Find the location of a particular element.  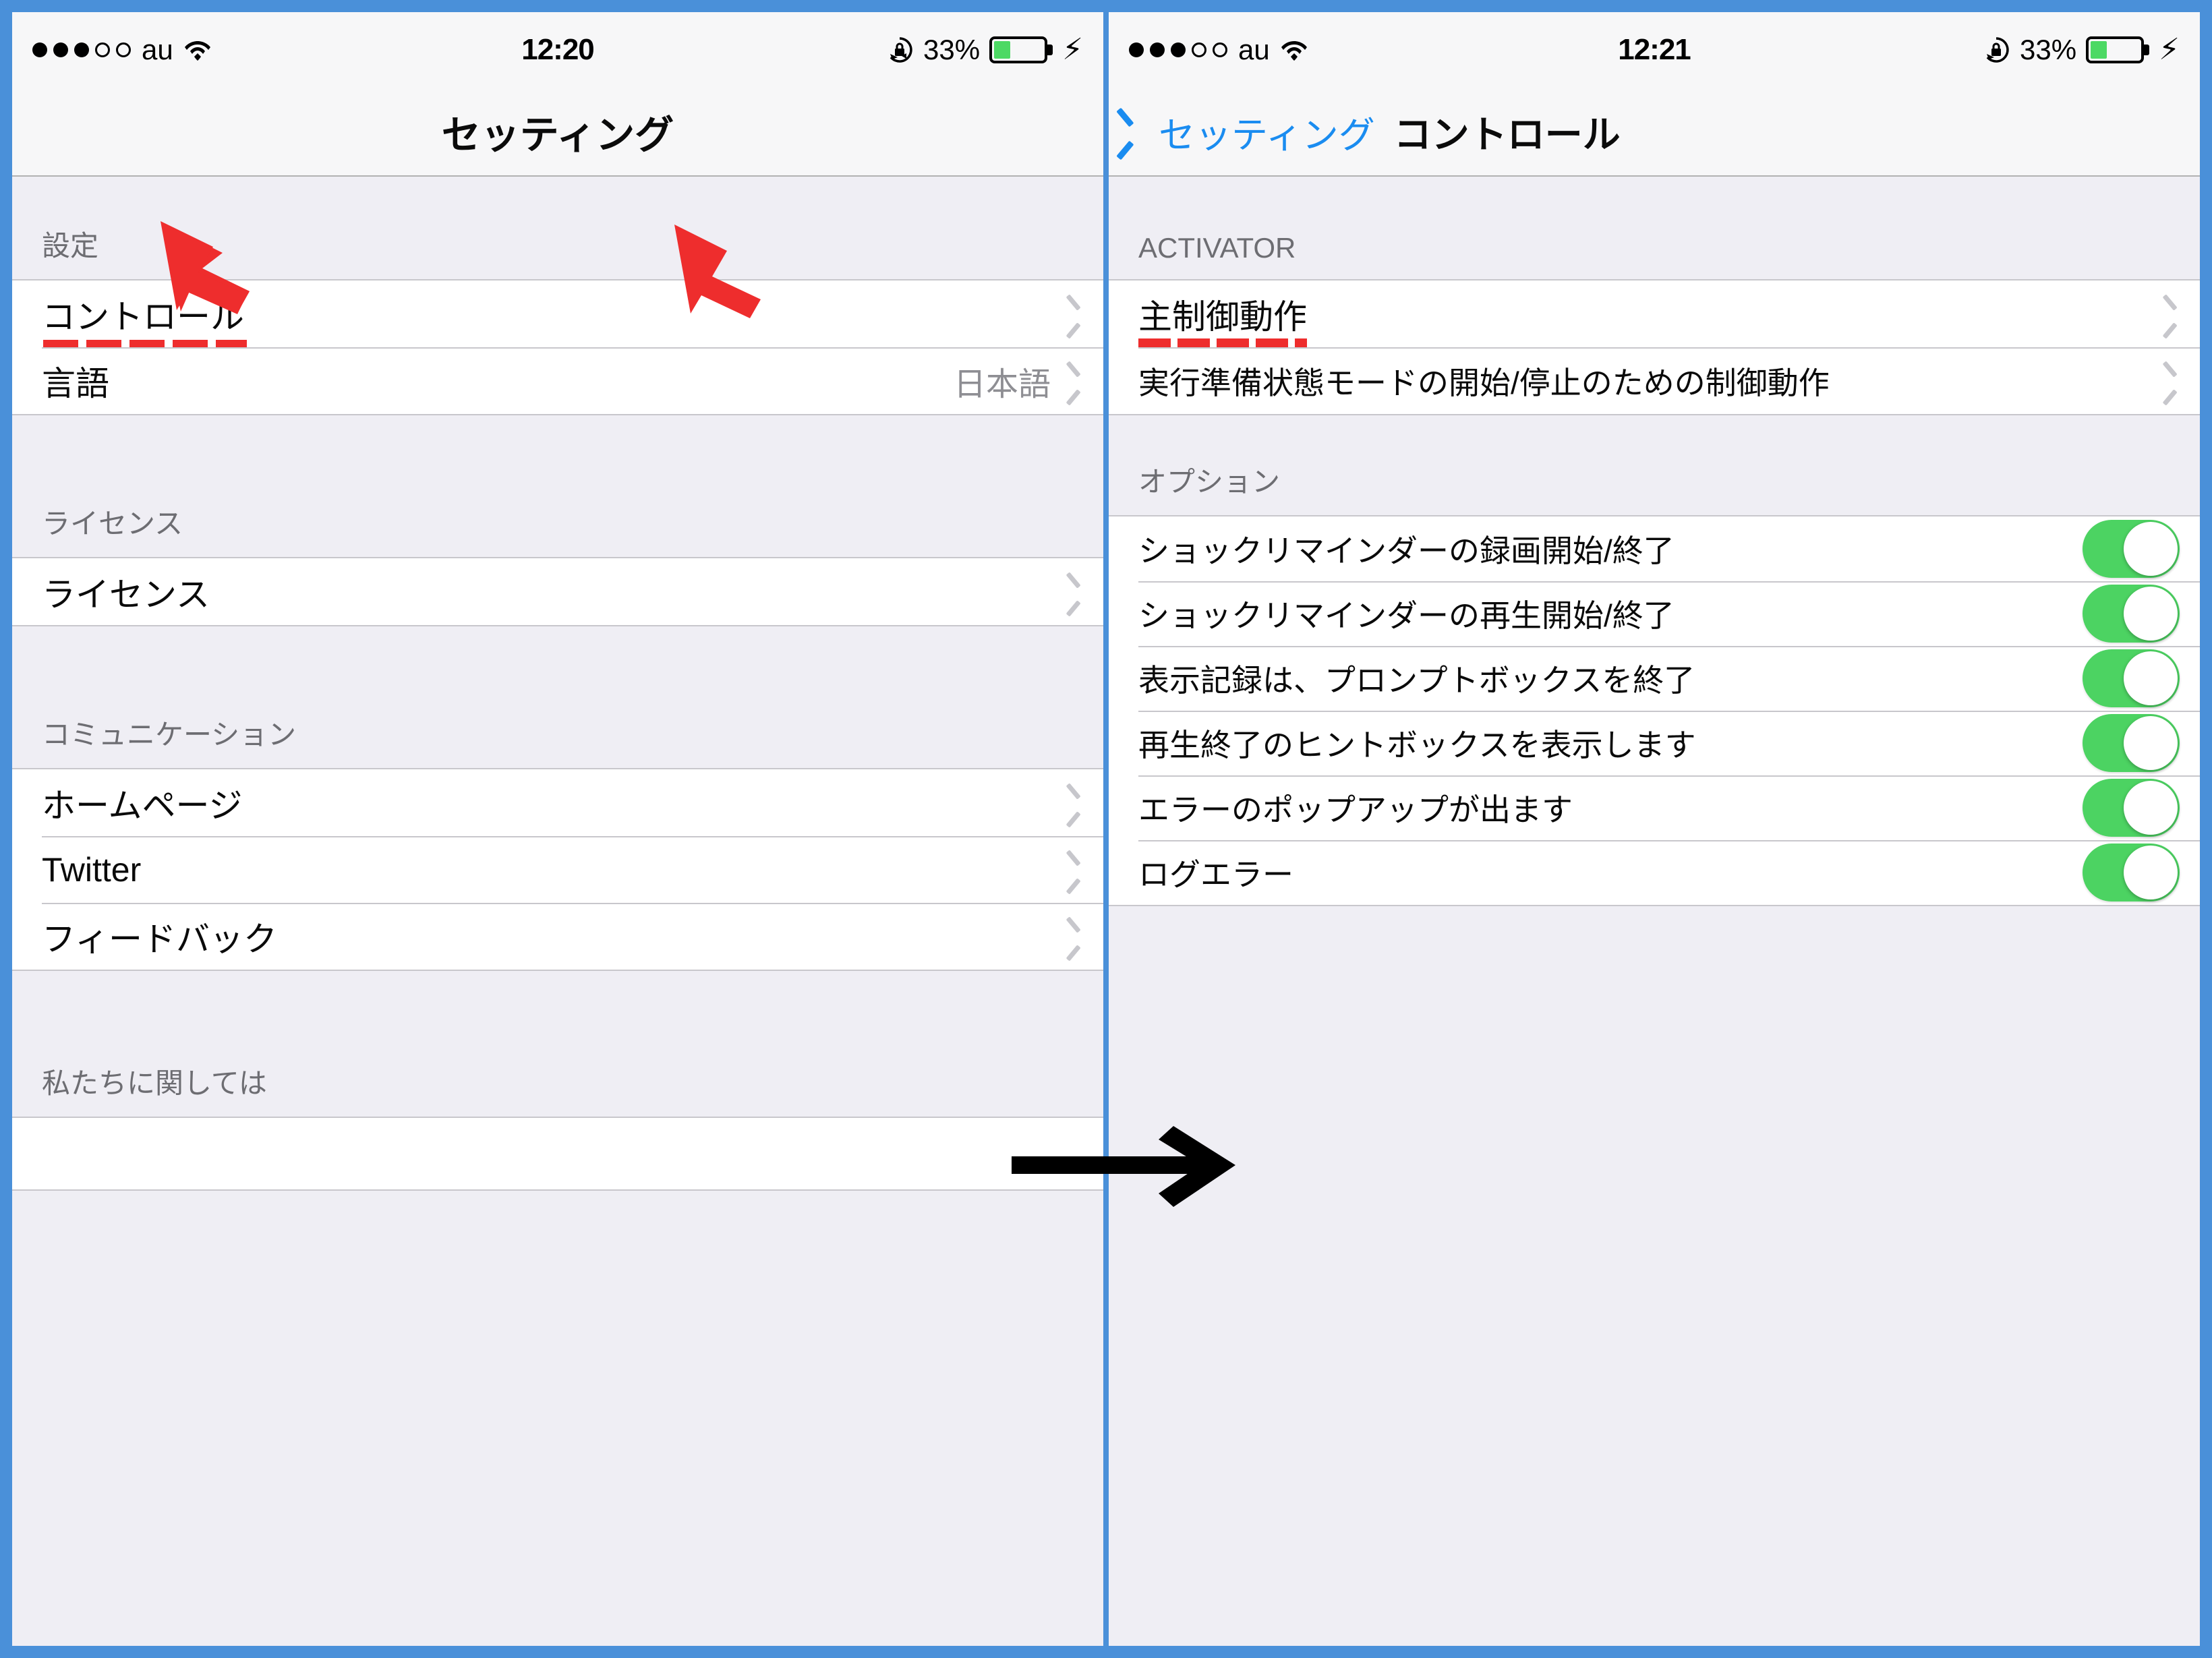

row-twitter: Twitter is located at coordinates (557, 870).